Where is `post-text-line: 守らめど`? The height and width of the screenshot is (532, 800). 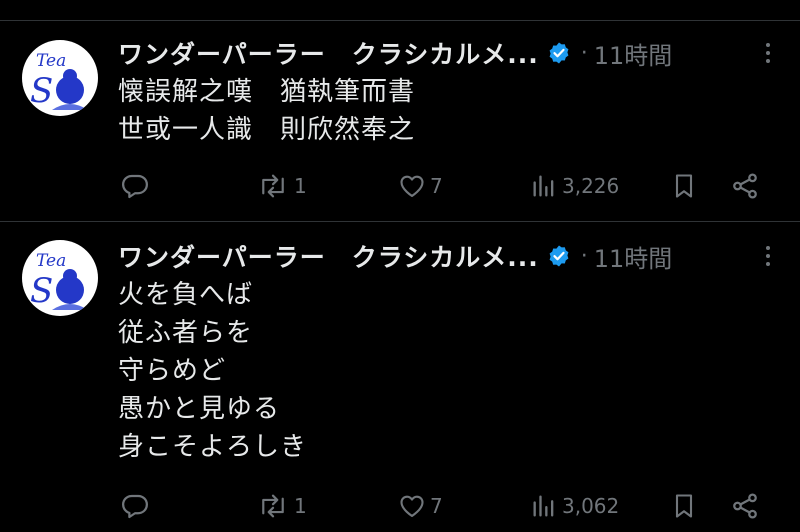
post-text-line: 守らめど is located at coordinates (172, 371).